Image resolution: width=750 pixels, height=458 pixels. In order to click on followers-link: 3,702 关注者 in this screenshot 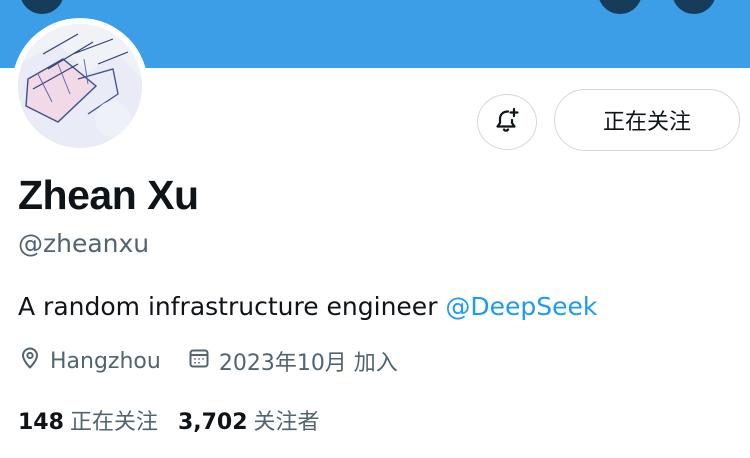, I will do `click(249, 420)`.